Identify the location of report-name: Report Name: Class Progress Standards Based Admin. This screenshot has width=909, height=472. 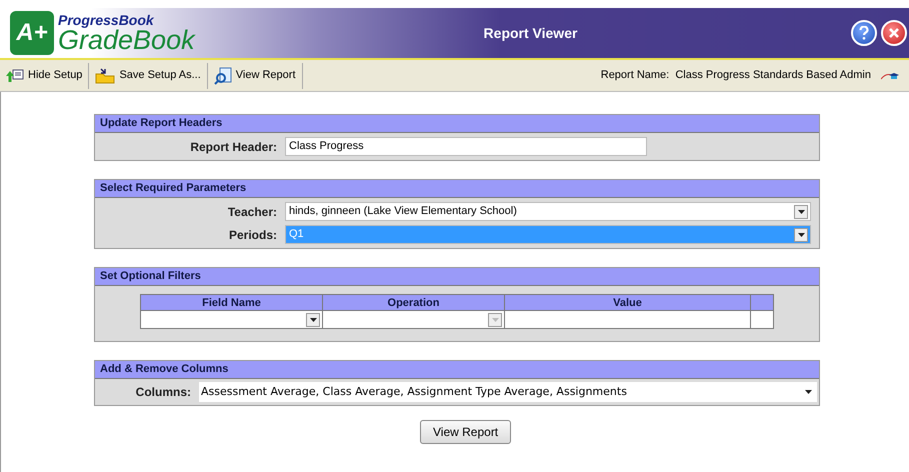
(735, 76).